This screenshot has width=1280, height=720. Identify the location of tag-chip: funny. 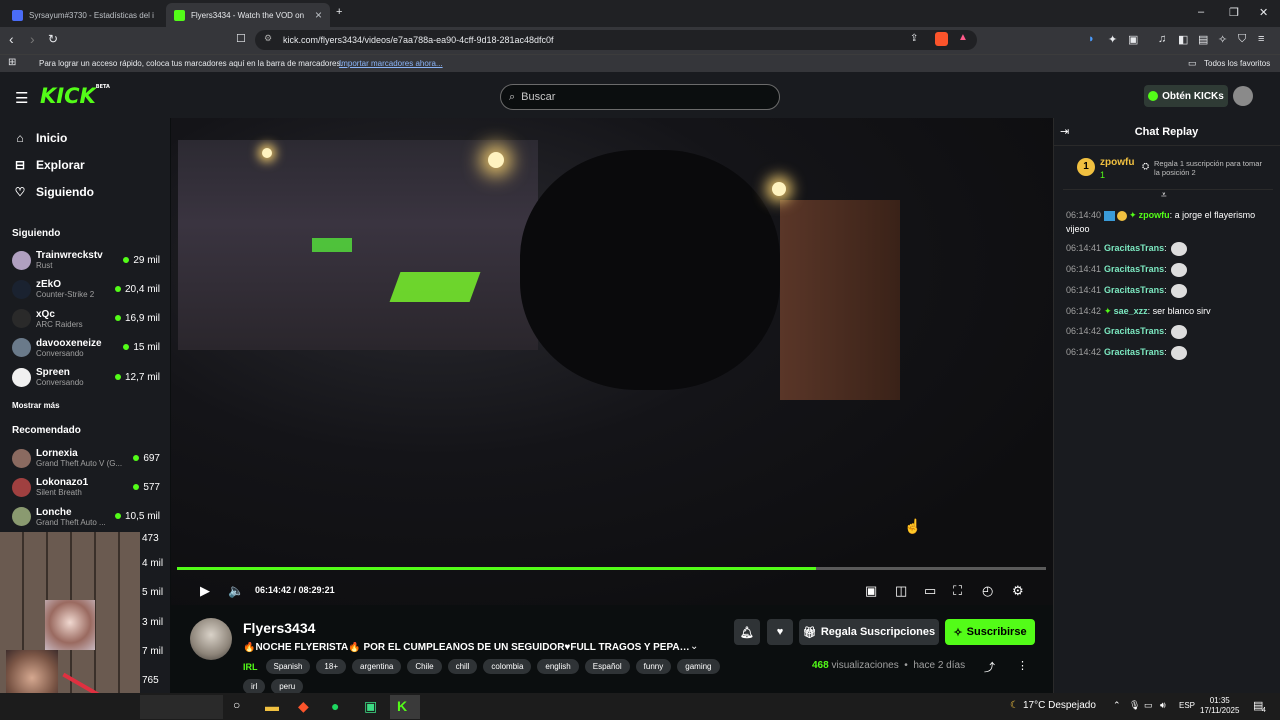
(653, 666).